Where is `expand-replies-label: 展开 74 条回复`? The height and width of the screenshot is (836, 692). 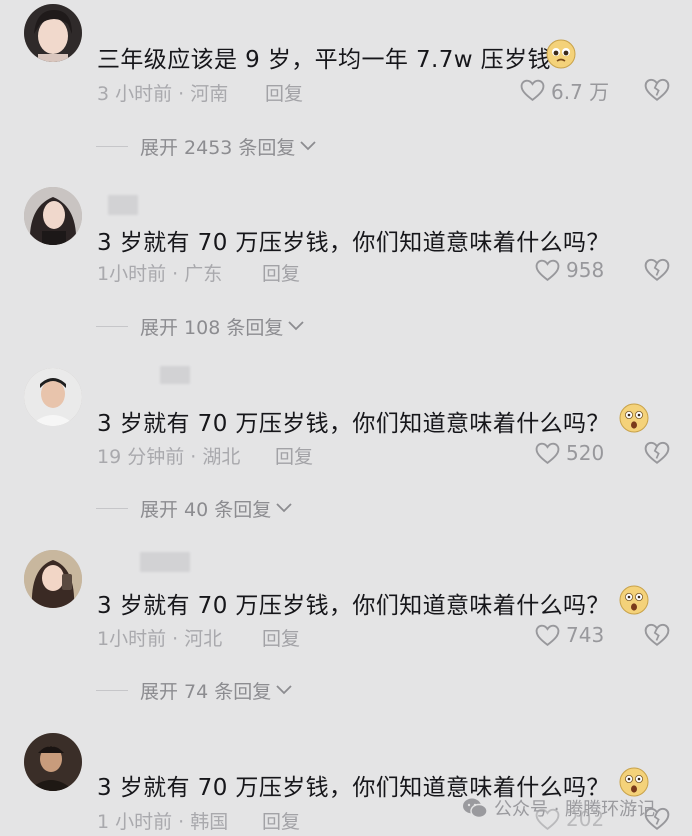
expand-replies-label: 展开 74 条回复 is located at coordinates (206, 691).